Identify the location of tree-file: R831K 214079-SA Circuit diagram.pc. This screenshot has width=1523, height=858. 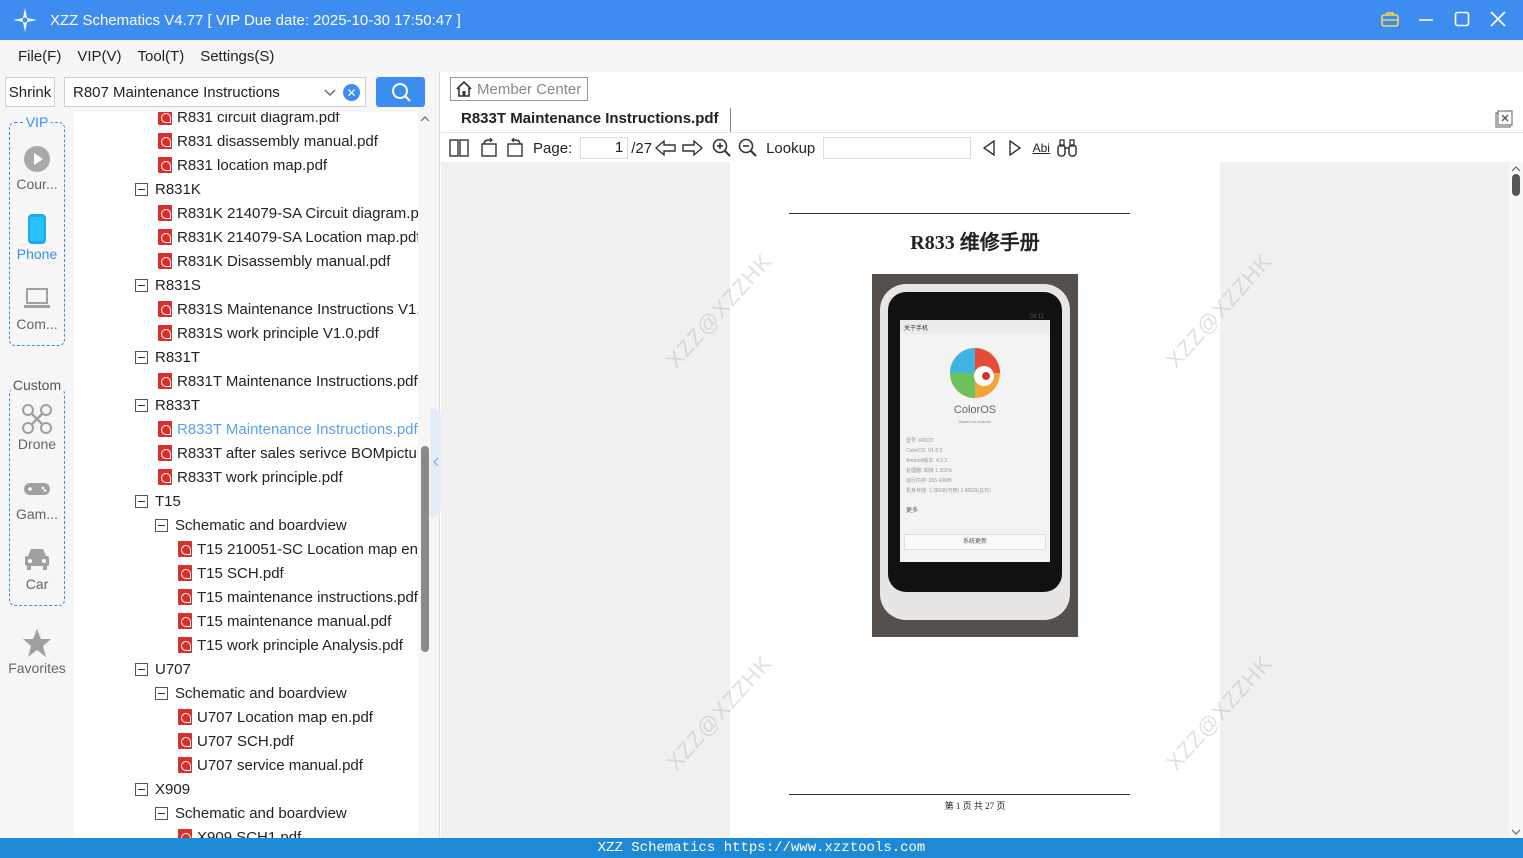
(288, 213).